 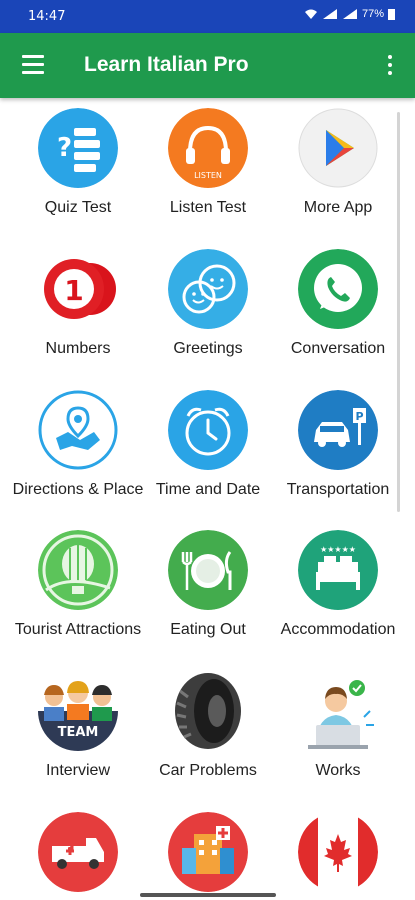 I want to click on scrollbar, so click(x=398, y=312).